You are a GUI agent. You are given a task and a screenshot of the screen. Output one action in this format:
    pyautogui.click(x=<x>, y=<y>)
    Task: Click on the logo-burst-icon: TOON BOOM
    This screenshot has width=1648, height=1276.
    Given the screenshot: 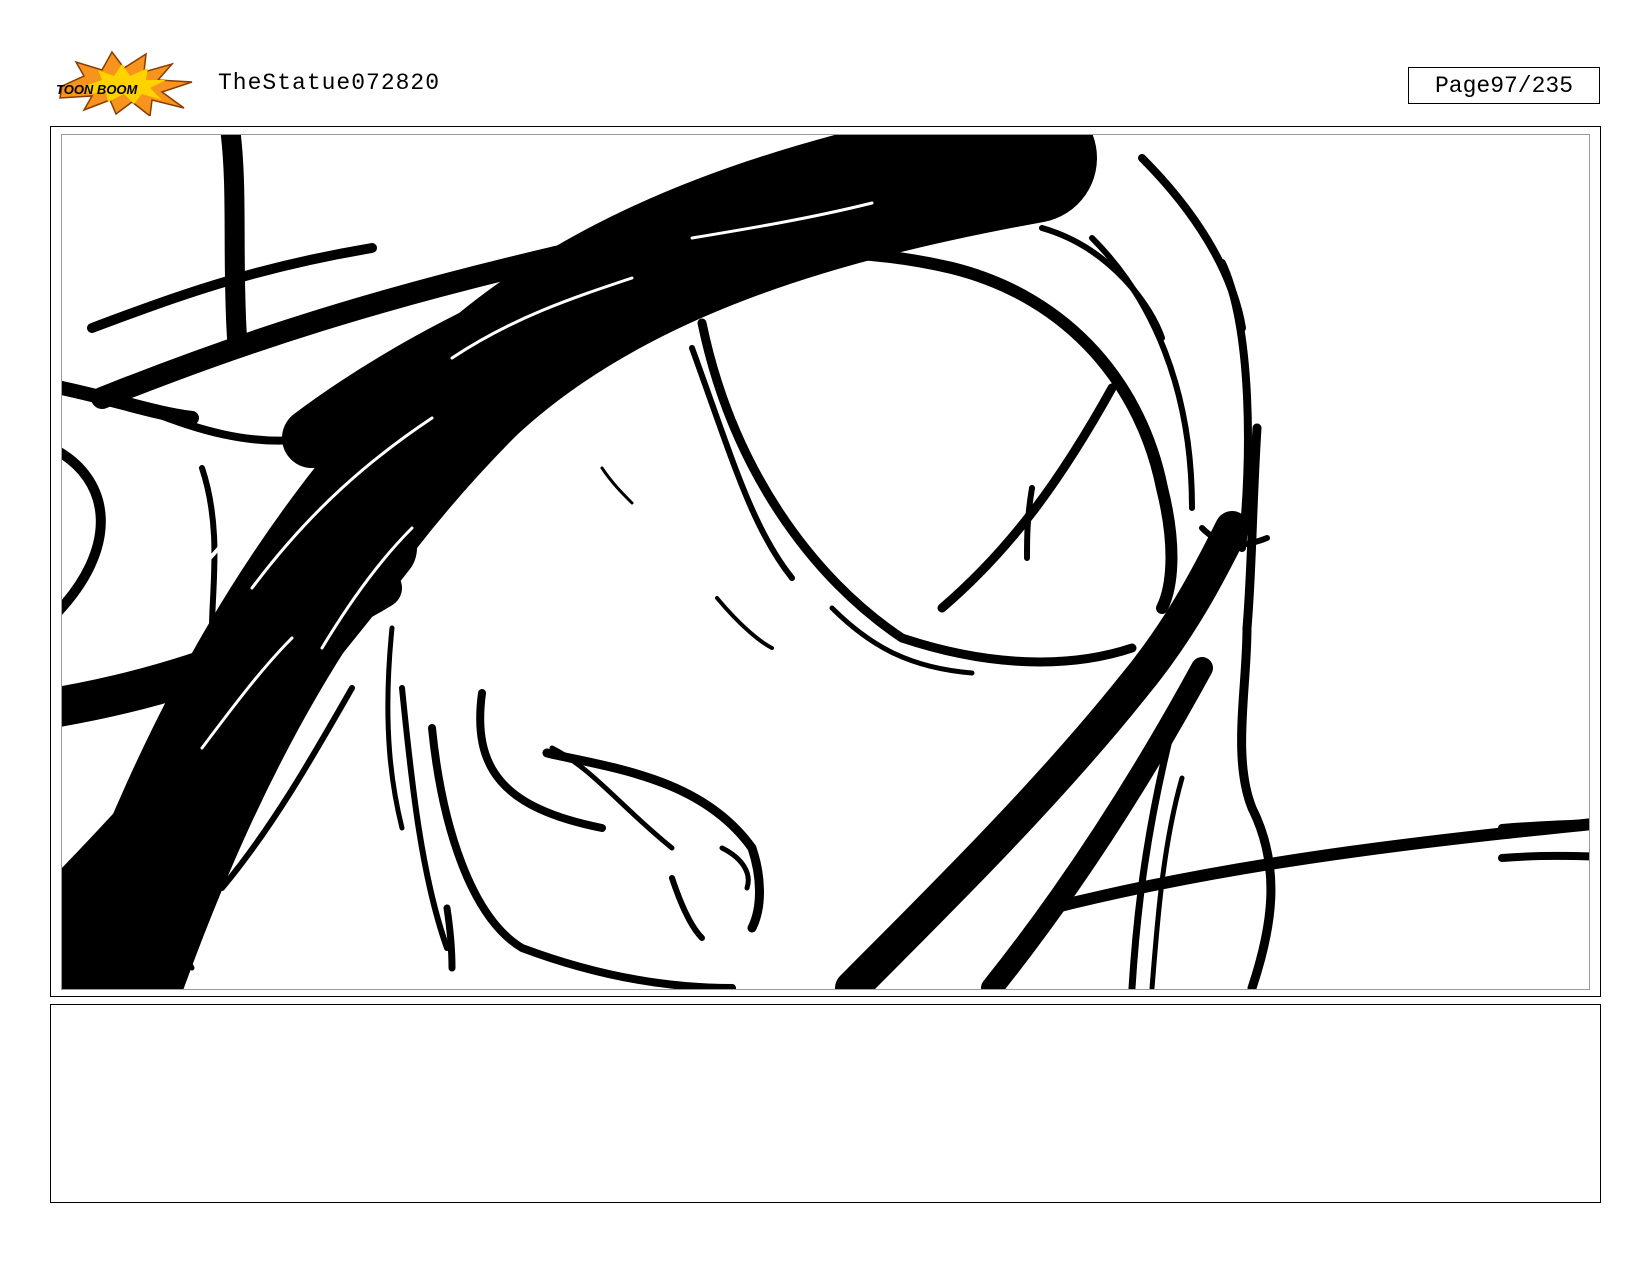 What is the action you would take?
    pyautogui.click(x=124, y=84)
    